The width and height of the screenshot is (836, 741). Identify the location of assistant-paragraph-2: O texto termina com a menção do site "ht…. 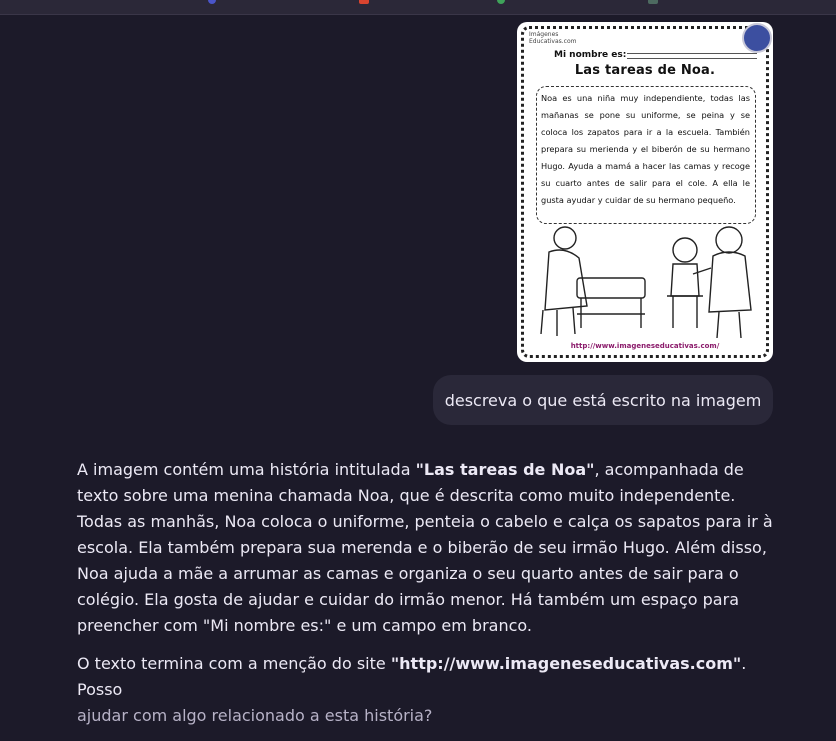
(412, 689).